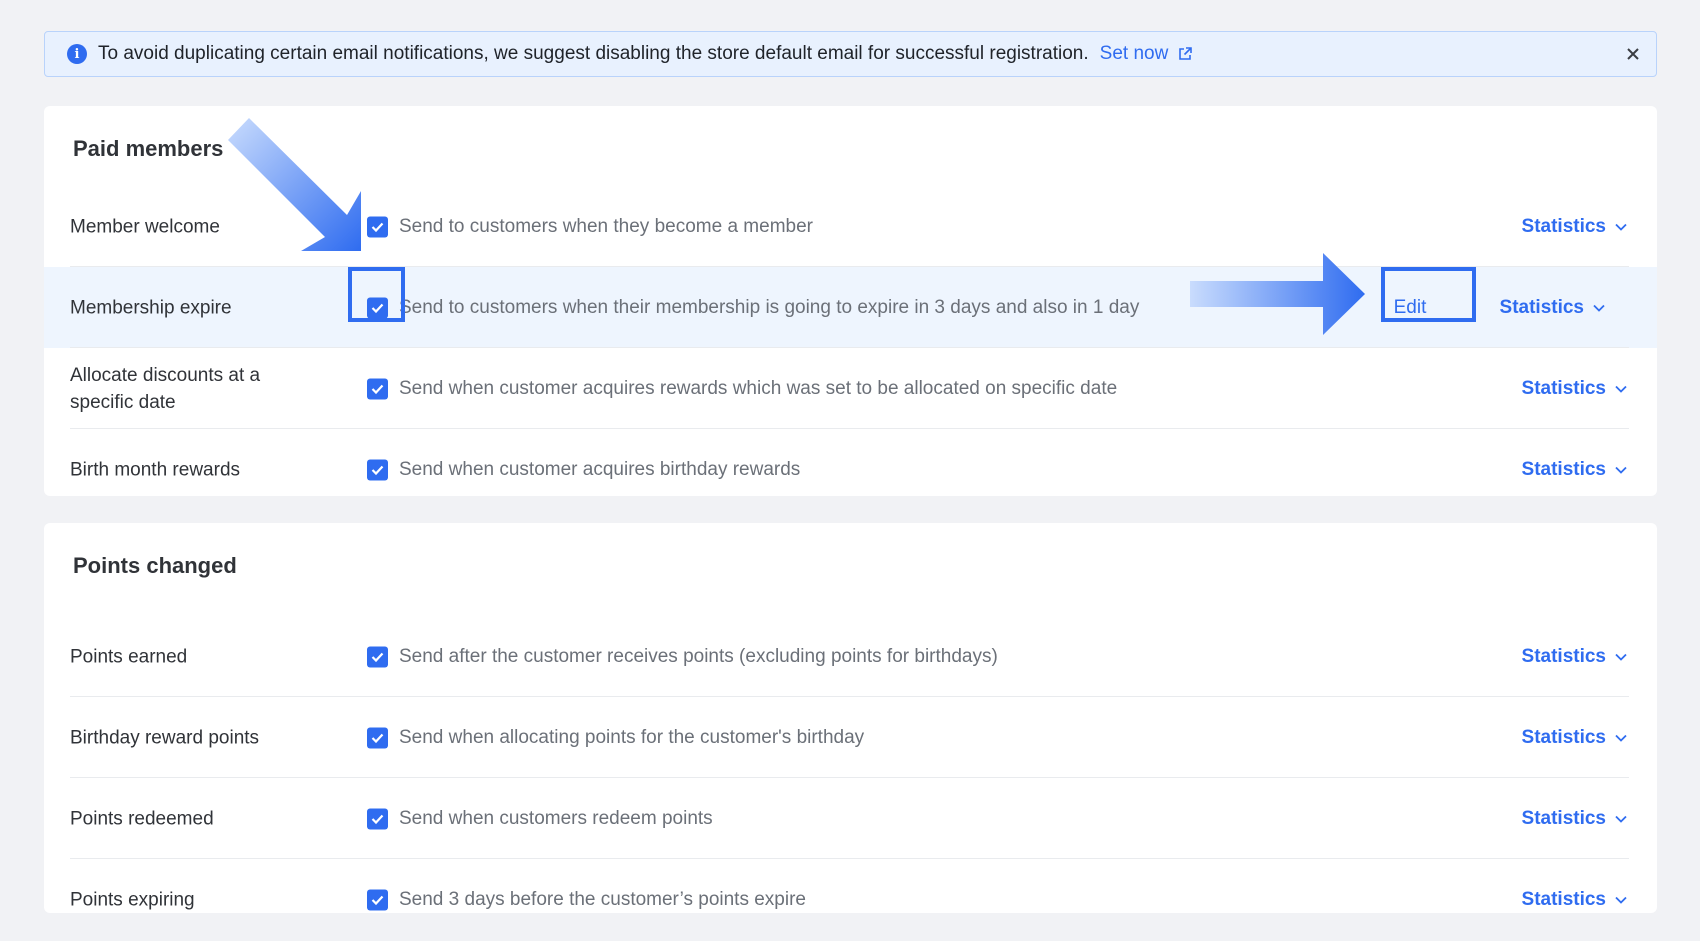 The width and height of the screenshot is (1700, 941). Describe the element at coordinates (148, 148) in the screenshot. I see `section-title: Paid members` at that location.